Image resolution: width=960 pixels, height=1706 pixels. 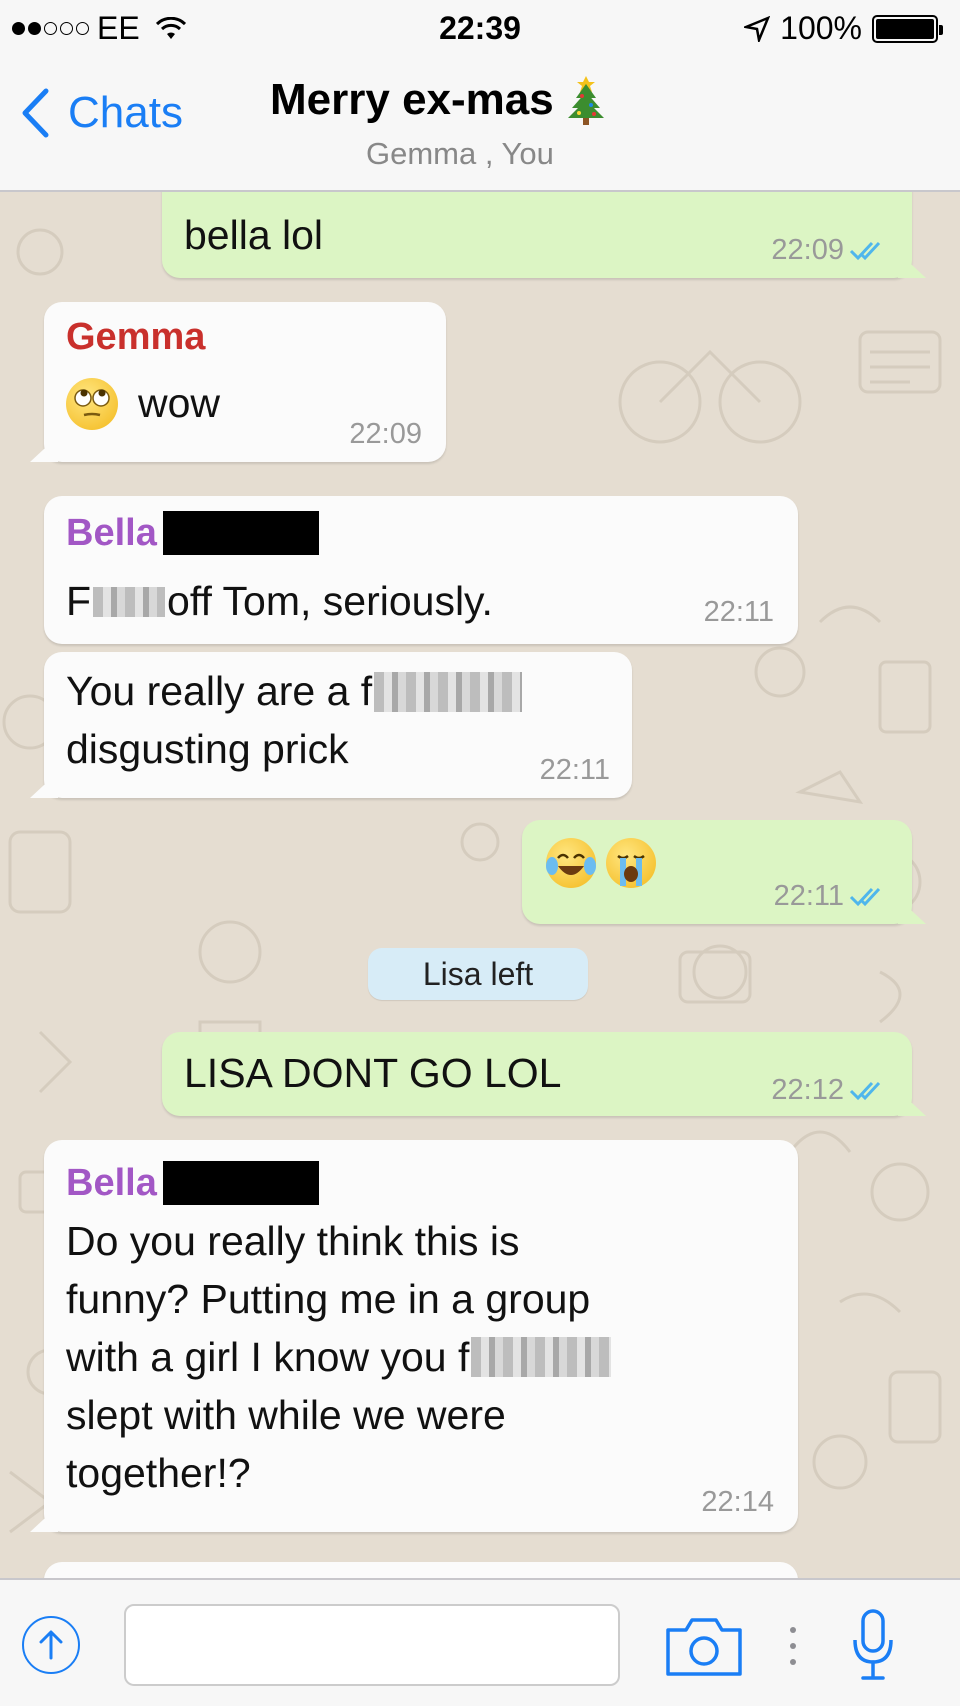 What do you see at coordinates (328, 1299) in the screenshot?
I see `message-line: funny? Putting me in a group` at bounding box center [328, 1299].